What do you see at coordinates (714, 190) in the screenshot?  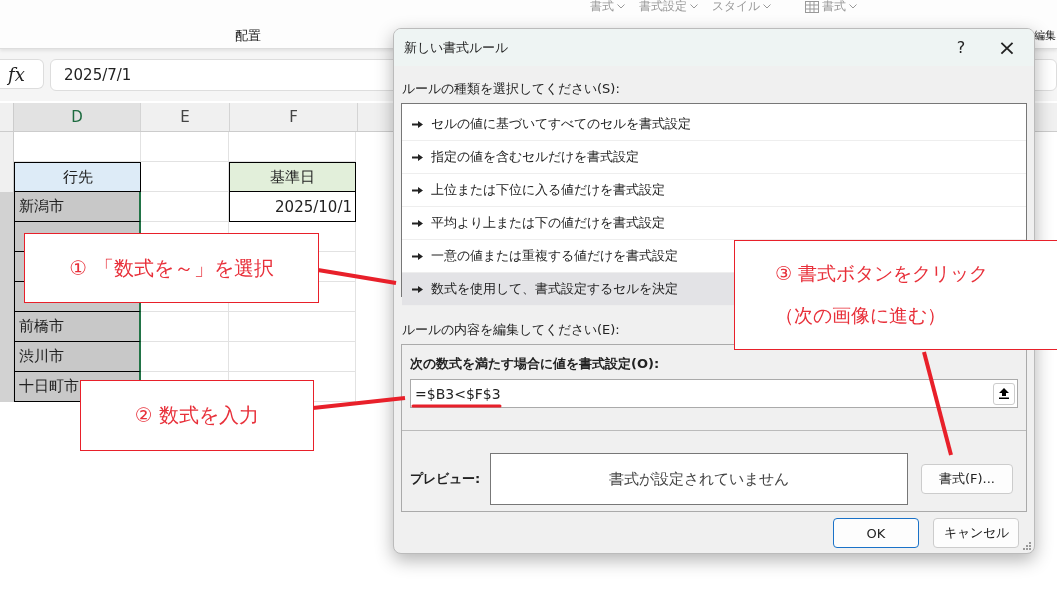 I see `rule-type-item: 上位または下位に入る値だけを書式設定` at bounding box center [714, 190].